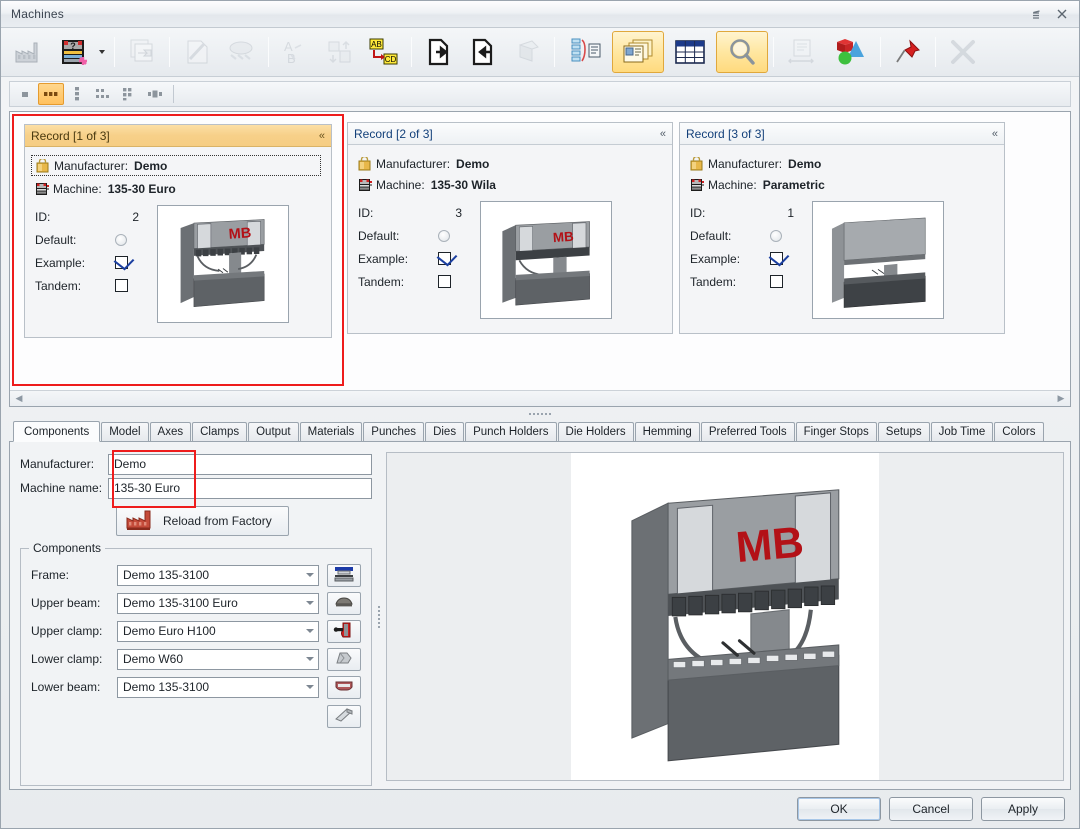 The height and width of the screenshot is (829, 1080). I want to click on view-column-icon, so click(77, 94).